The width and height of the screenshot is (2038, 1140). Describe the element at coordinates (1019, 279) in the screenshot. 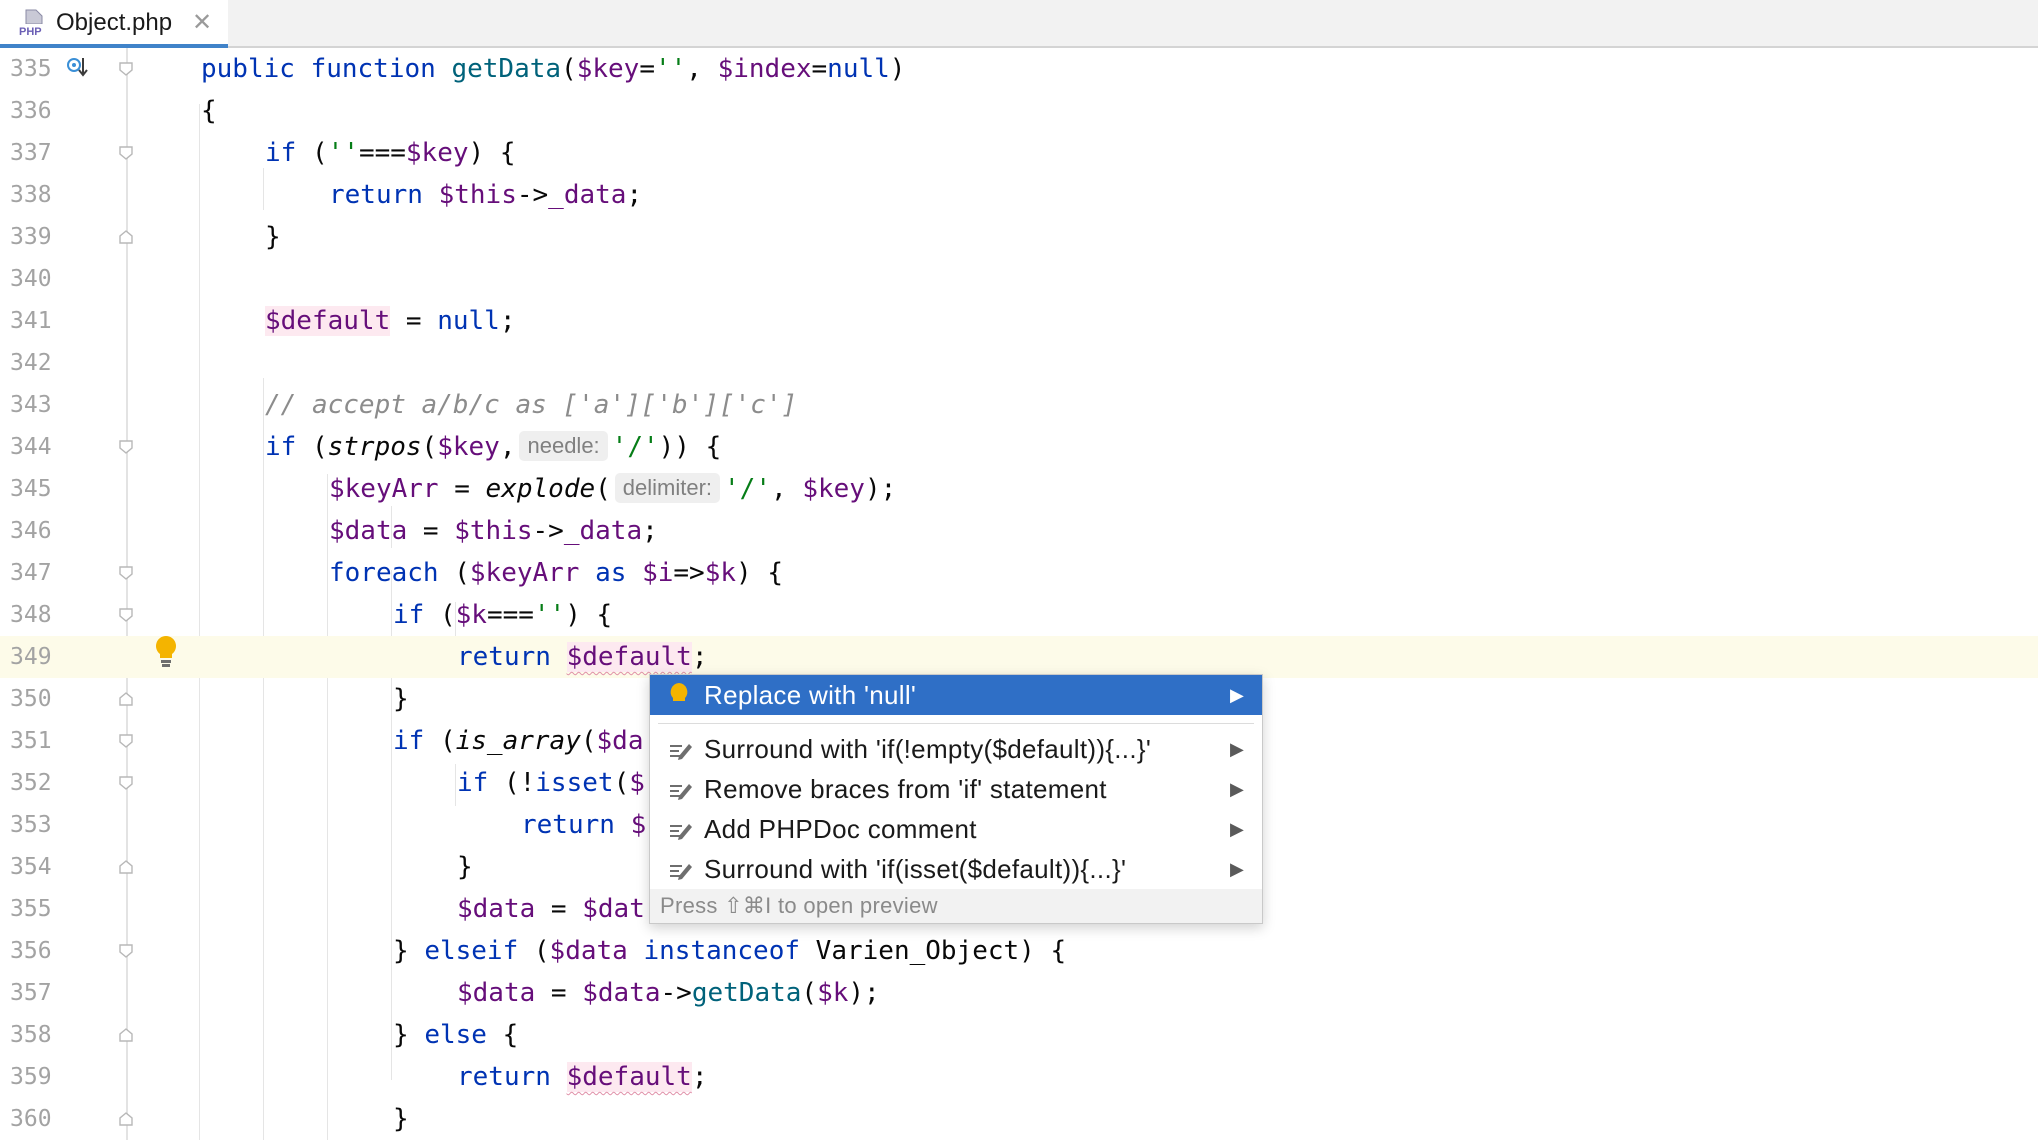

I see `code-line: 340` at that location.